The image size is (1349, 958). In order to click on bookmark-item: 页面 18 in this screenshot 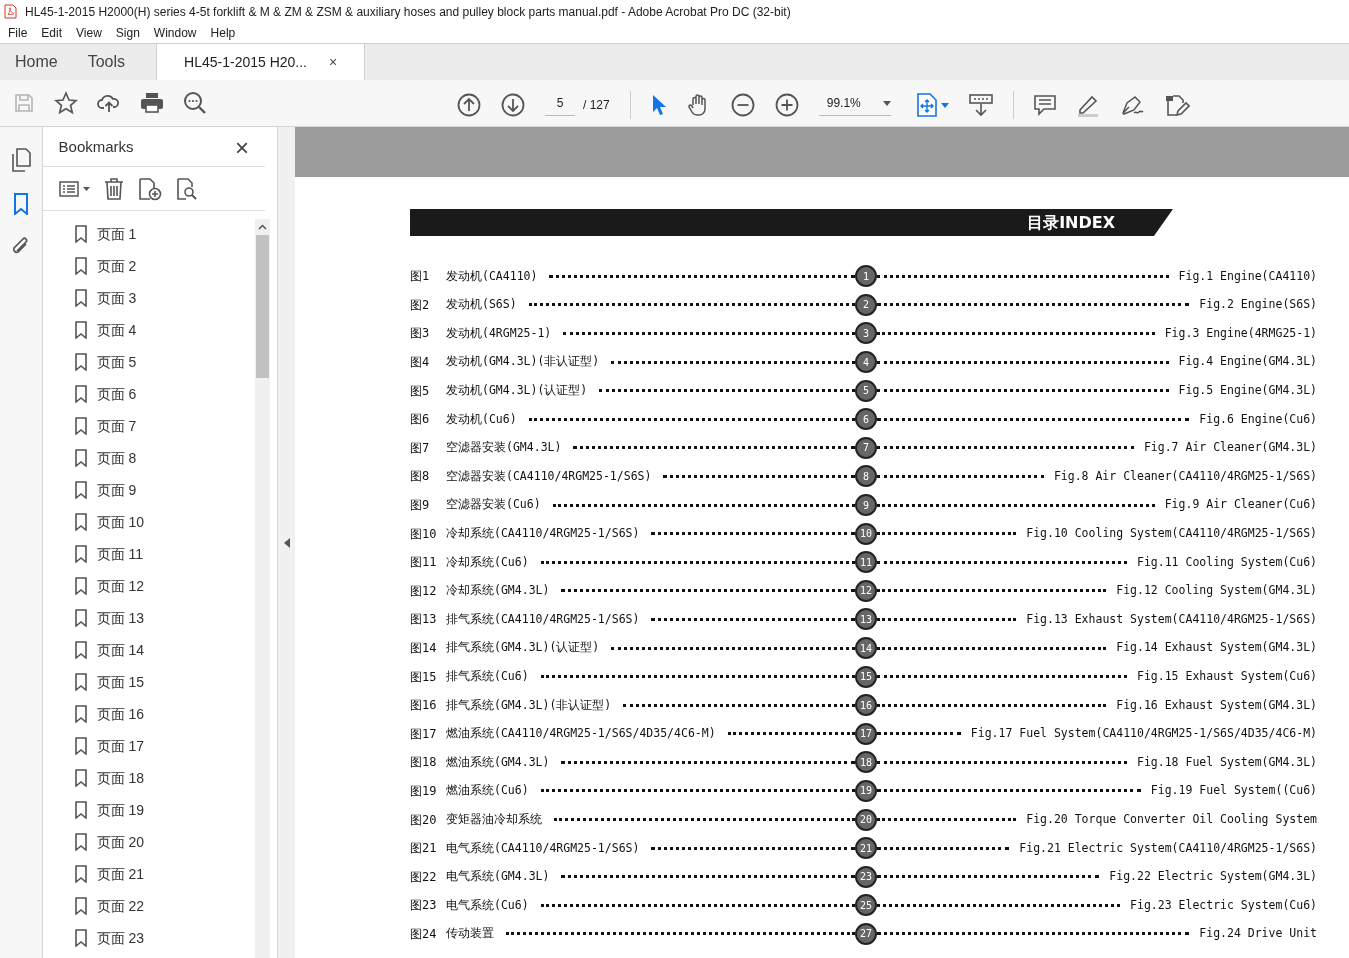, I will do `click(164, 778)`.